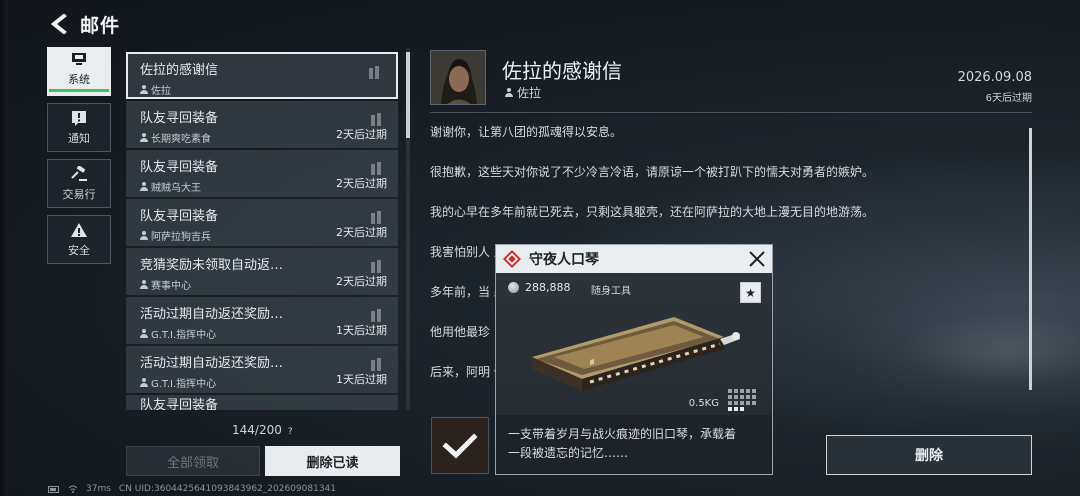 The image size is (1080, 496). Describe the element at coordinates (408, 229) in the screenshot. I see `mail-list-scrollbar` at that location.